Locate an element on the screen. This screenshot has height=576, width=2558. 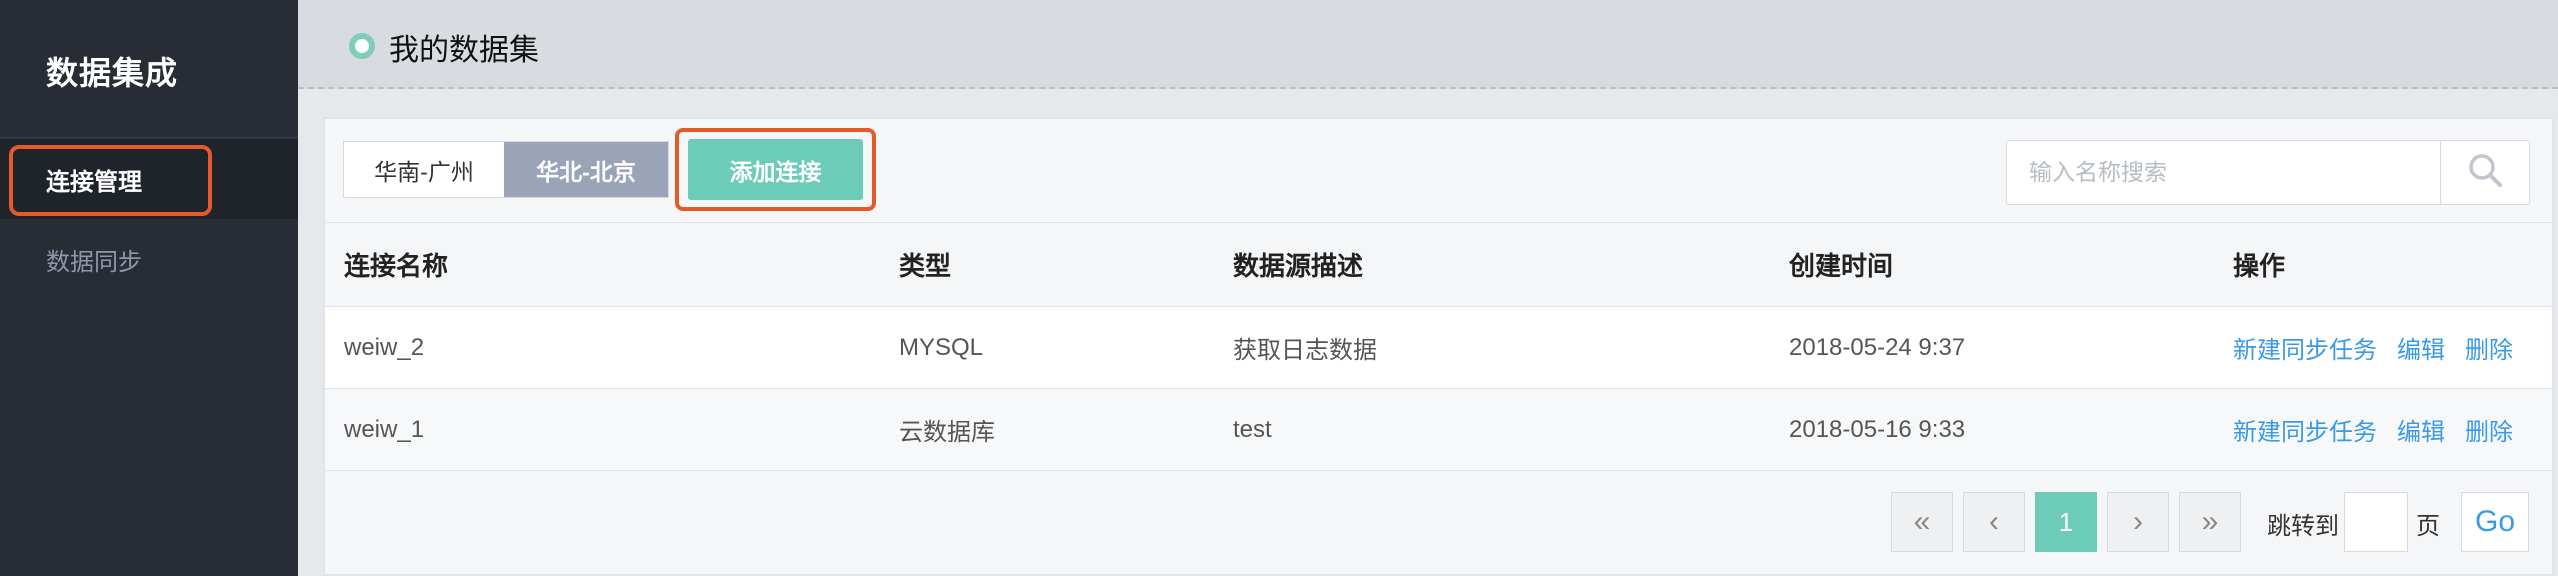
search-box is located at coordinates (2268, 172).